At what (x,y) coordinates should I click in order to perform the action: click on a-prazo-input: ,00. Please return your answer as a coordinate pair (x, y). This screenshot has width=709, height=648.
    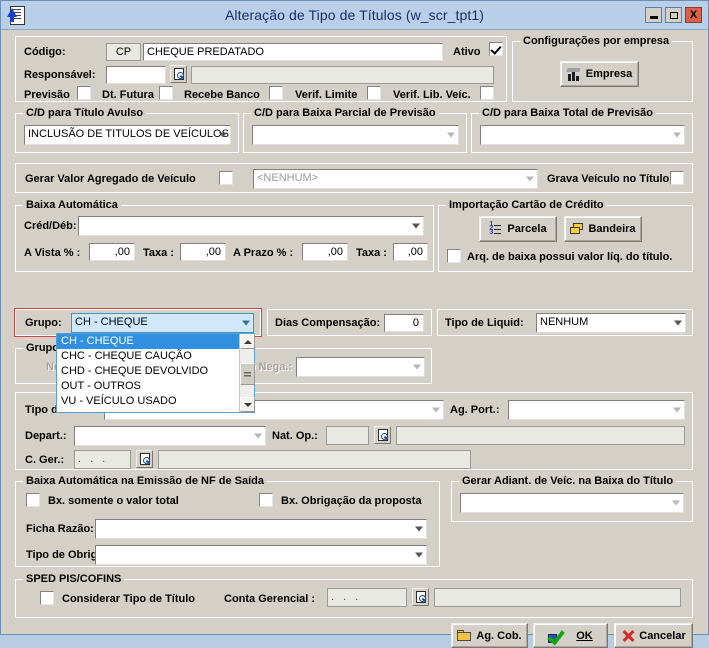
    Looking at the image, I should click on (325, 252).